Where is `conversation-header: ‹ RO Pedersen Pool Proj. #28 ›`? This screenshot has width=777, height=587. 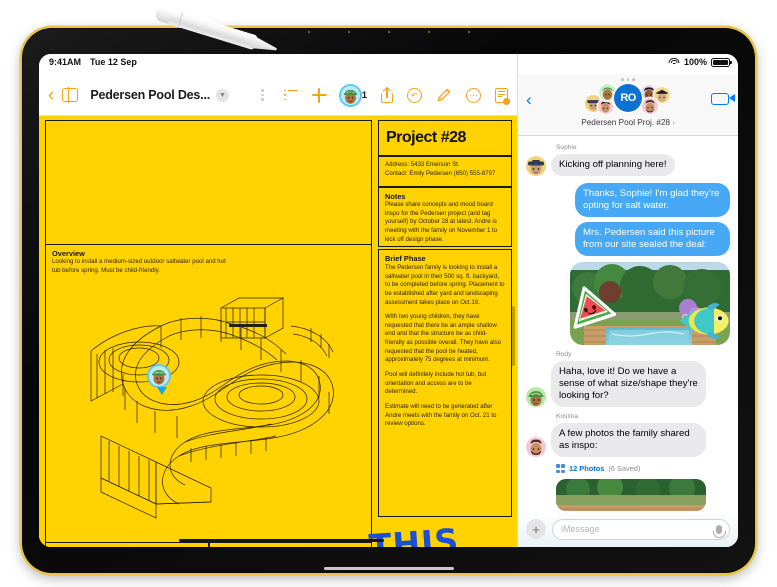
conversation-header: ‹ RO Pedersen Pool Proj. #28 › is located at coordinates (628, 105).